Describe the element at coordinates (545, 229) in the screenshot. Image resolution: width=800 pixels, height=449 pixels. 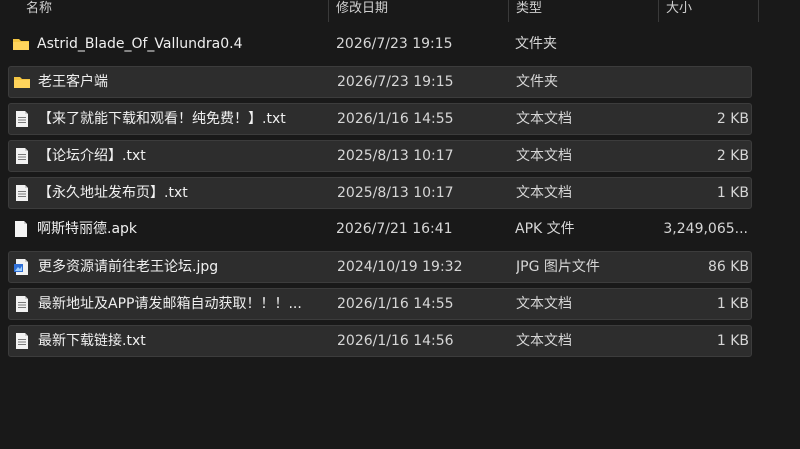
I see `file-type: APK 文件` at that location.